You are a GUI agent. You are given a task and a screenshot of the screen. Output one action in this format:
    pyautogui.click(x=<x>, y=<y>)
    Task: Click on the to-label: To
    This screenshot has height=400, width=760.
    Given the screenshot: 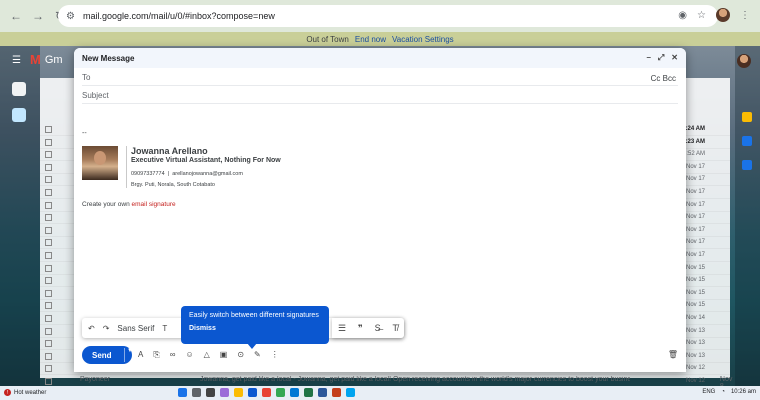 What is the action you would take?
    pyautogui.click(x=86, y=77)
    